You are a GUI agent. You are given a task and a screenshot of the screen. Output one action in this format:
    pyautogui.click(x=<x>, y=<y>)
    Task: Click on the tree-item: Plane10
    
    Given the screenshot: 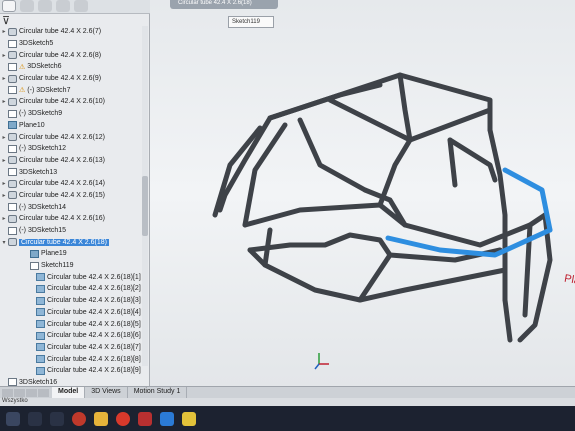 What is the action you would take?
    pyautogui.click(x=74, y=126)
    